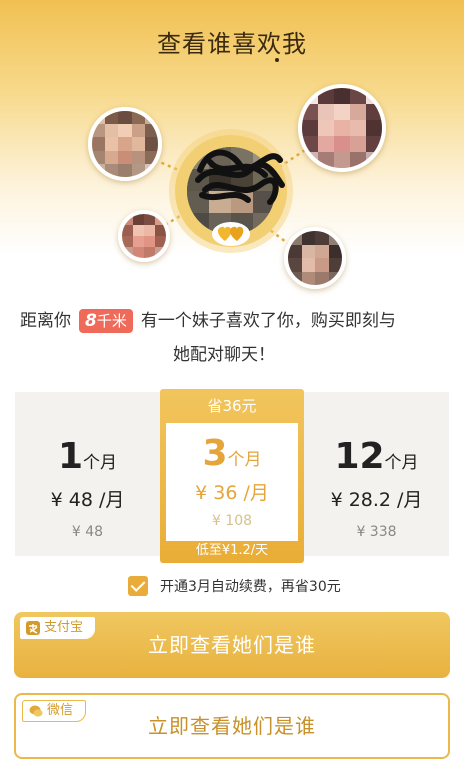 The width and height of the screenshot is (464, 769). What do you see at coordinates (231, 234) in the screenshot?
I see `double-heart-icon` at bounding box center [231, 234].